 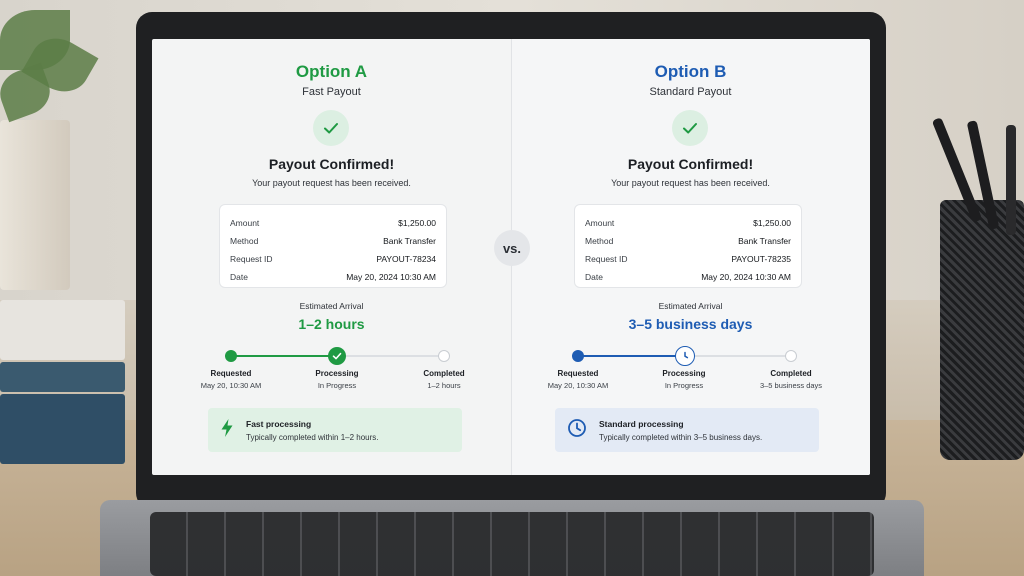 What do you see at coordinates (690, 71) in the screenshot?
I see `option-title: Option B` at bounding box center [690, 71].